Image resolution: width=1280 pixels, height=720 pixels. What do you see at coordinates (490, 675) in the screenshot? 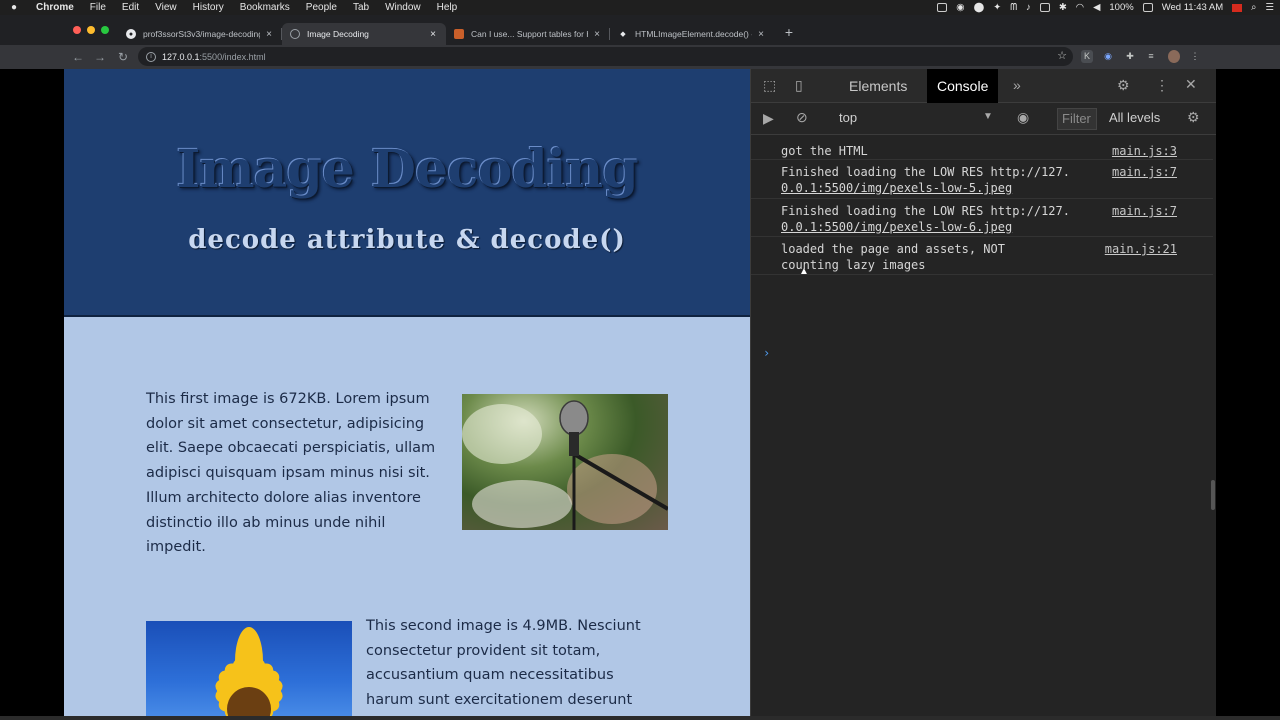
I see `paragraph-line: accusantium quam necessitatibus` at bounding box center [490, 675].